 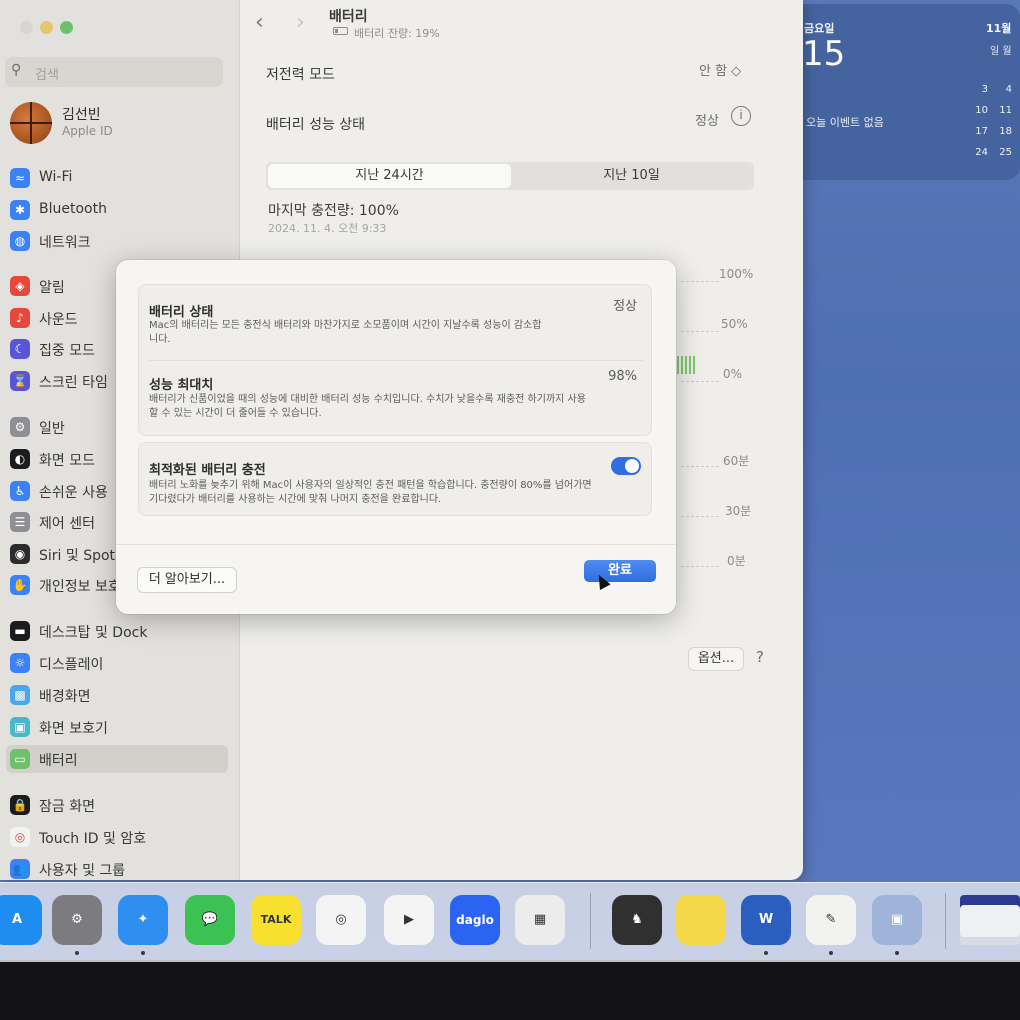 I want to click on sidebar-item-globe: ◍ 네트워크, so click(x=117, y=241).